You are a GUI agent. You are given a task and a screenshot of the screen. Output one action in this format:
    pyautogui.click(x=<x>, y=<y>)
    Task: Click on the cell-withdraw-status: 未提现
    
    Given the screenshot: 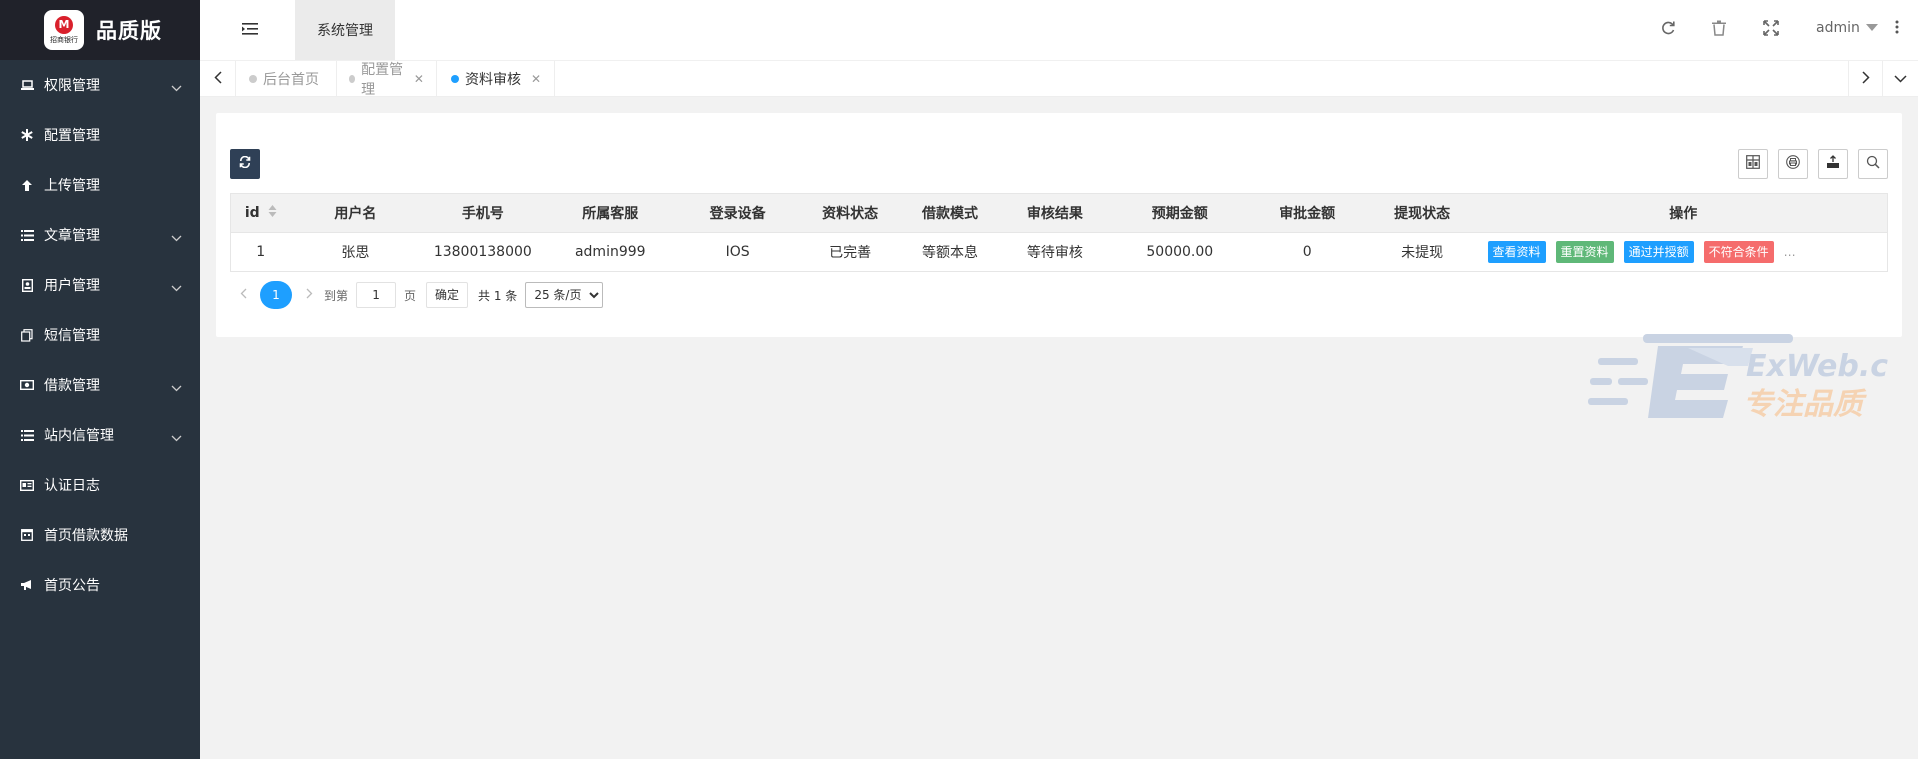 What is the action you would take?
    pyautogui.click(x=1422, y=252)
    